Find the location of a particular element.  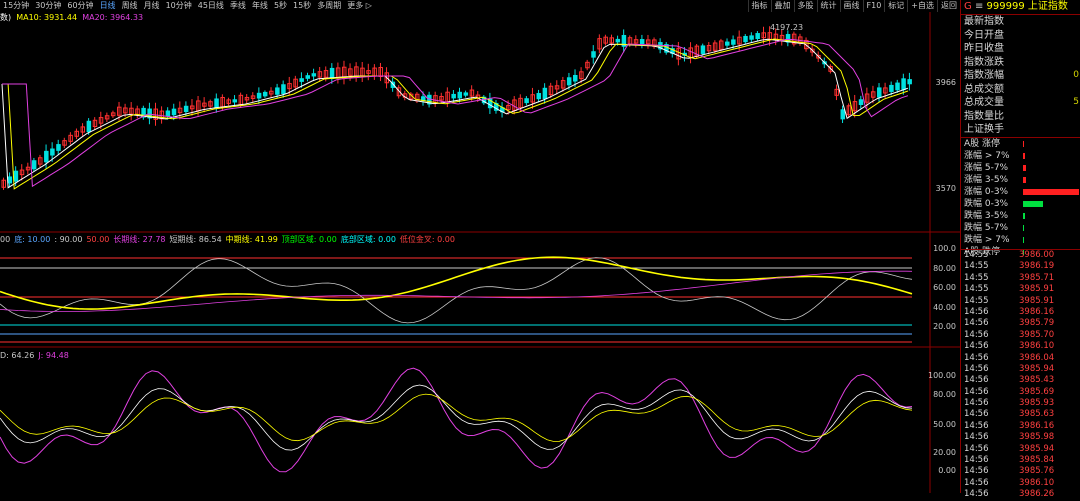

period-1: 30分钟 is located at coordinates (48, 6).